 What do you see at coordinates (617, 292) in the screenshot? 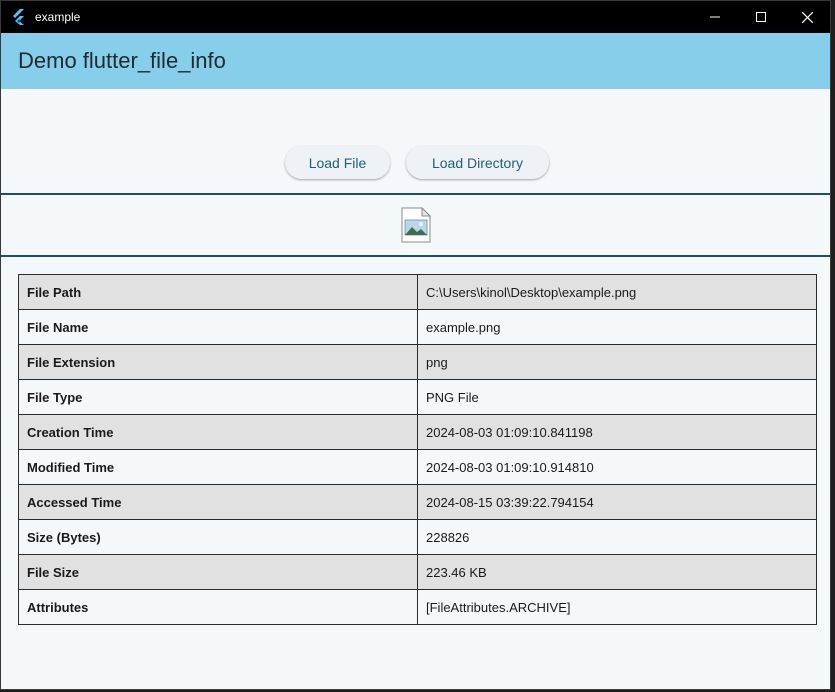
I see `row-value: C:\Users\kinol\Desktop\example.png` at bounding box center [617, 292].